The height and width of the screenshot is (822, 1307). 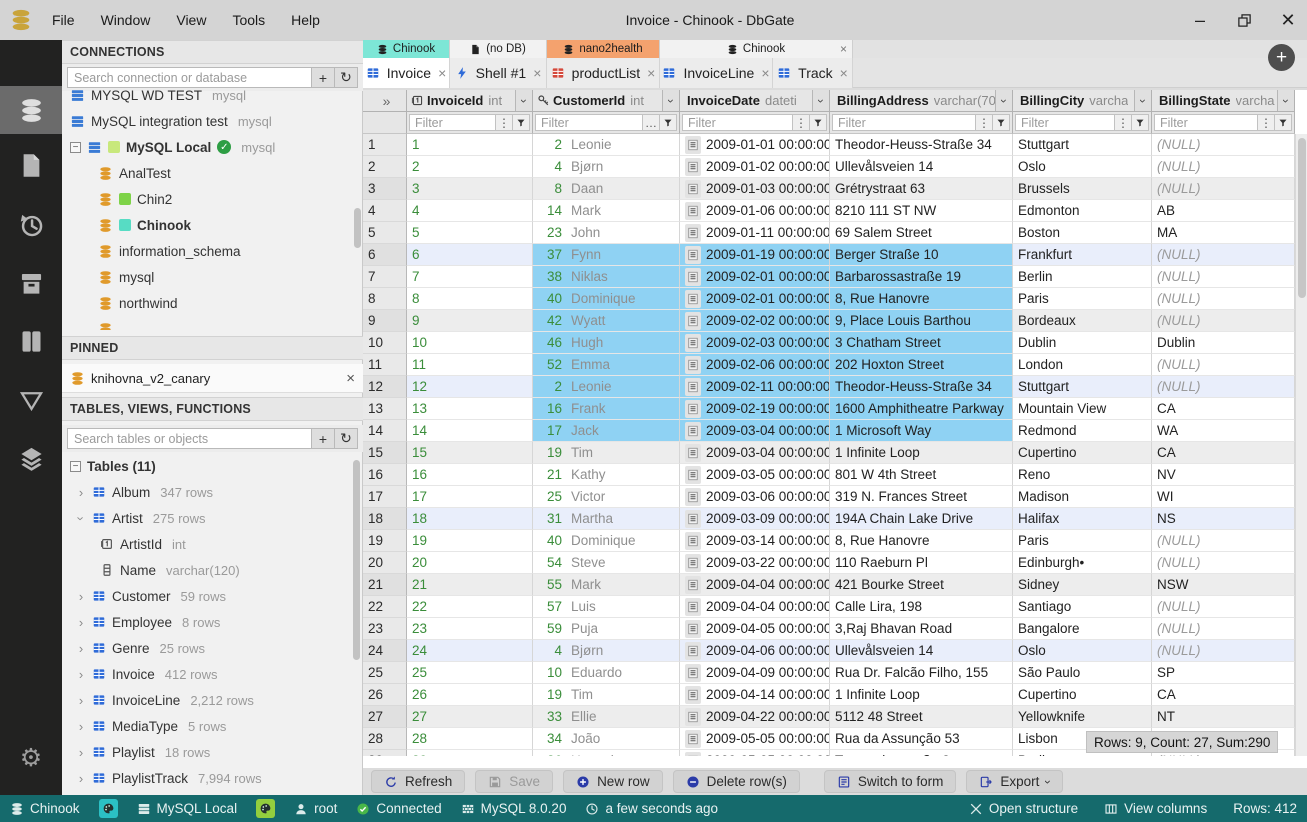 What do you see at coordinates (606, 717) in the screenshot?
I see `cell-customerid: 33 Ellie` at bounding box center [606, 717].